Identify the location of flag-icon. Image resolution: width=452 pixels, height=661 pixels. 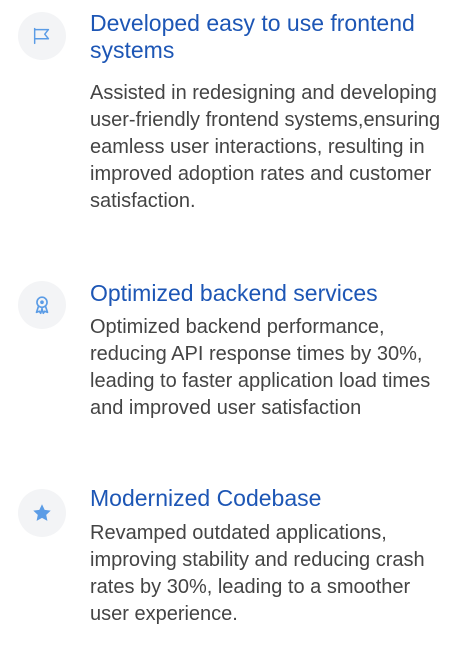
(41, 36).